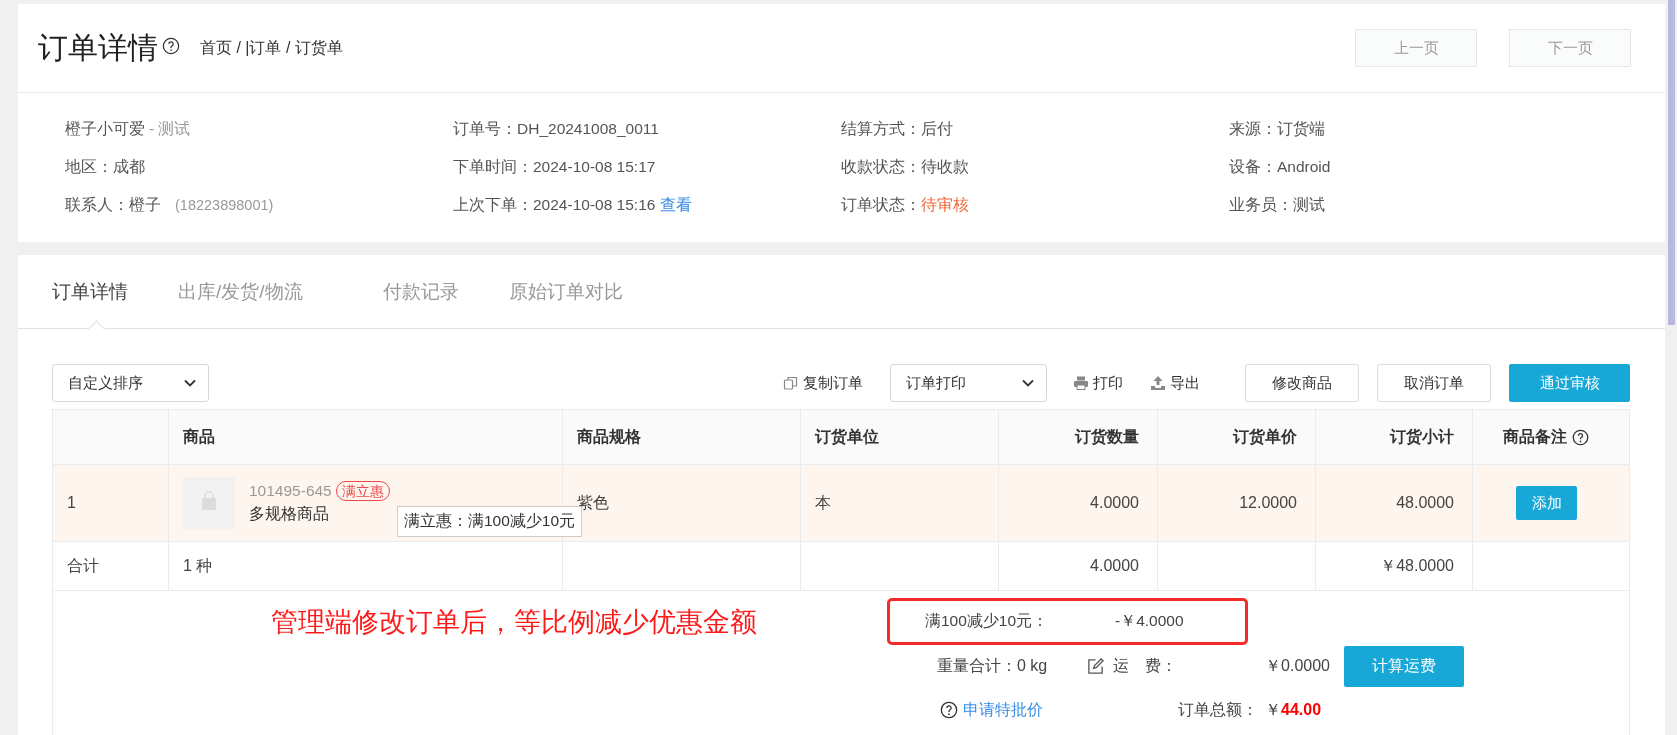  Describe the element at coordinates (420, 291) in the screenshot. I see `tab: 付款记录` at that location.